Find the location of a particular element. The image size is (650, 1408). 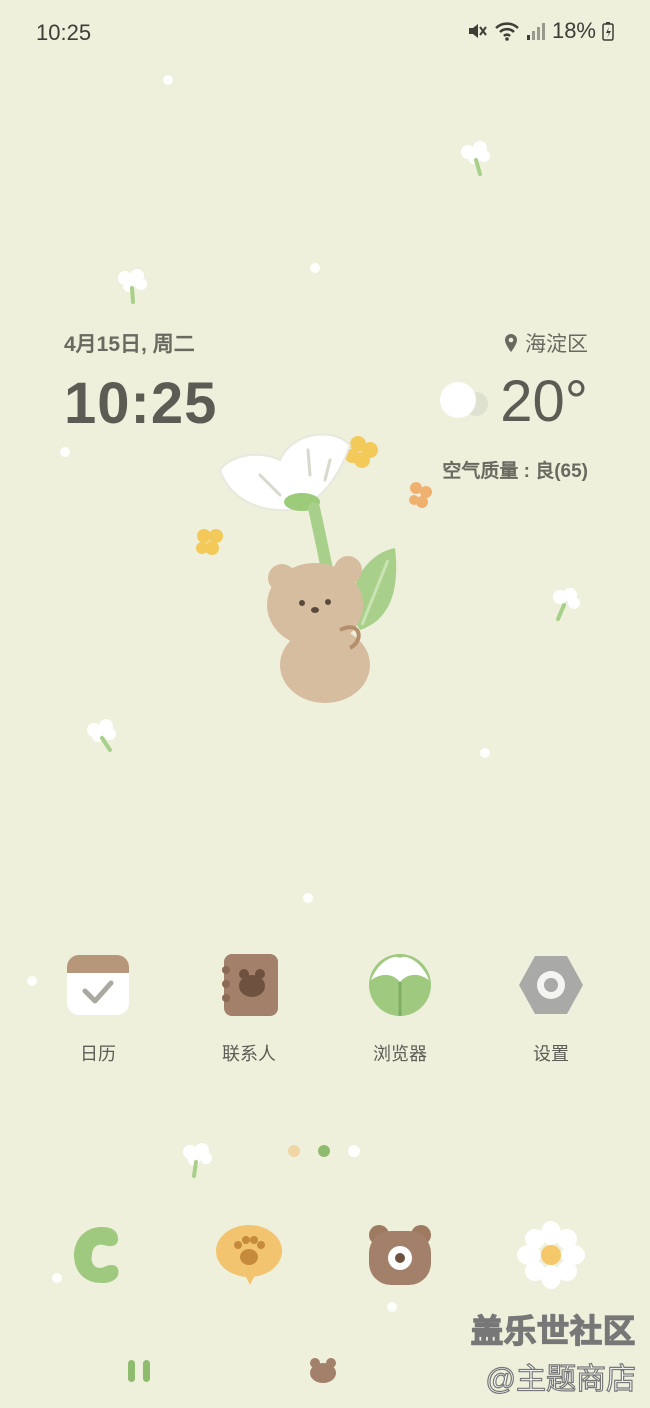

settings-icon is located at coordinates (551, 985).